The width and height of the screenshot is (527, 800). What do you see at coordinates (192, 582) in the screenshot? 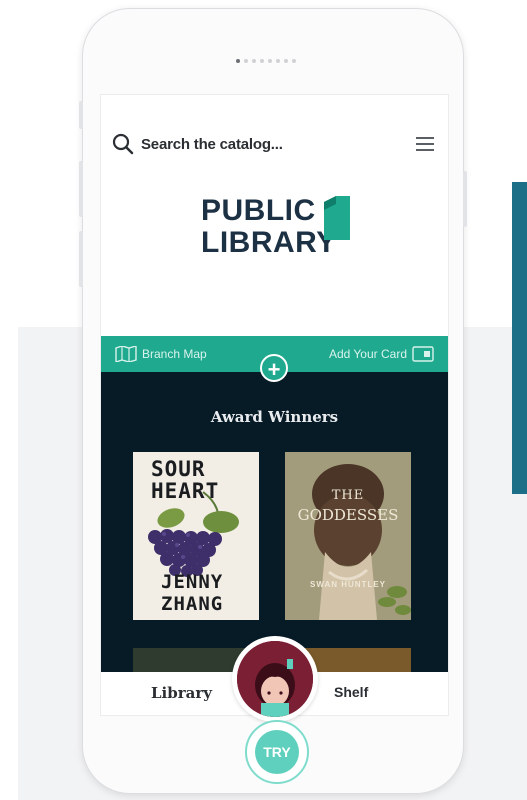
I see `book-author-line-1: JENNY` at bounding box center [192, 582].